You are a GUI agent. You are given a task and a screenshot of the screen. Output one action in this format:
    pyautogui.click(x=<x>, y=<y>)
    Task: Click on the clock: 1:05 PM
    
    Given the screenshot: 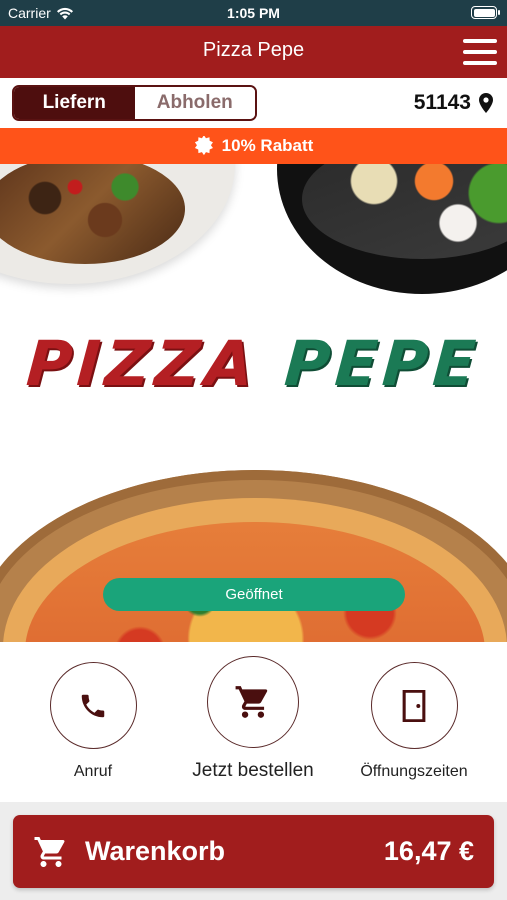 What is the action you would take?
    pyautogui.click(x=253, y=13)
    